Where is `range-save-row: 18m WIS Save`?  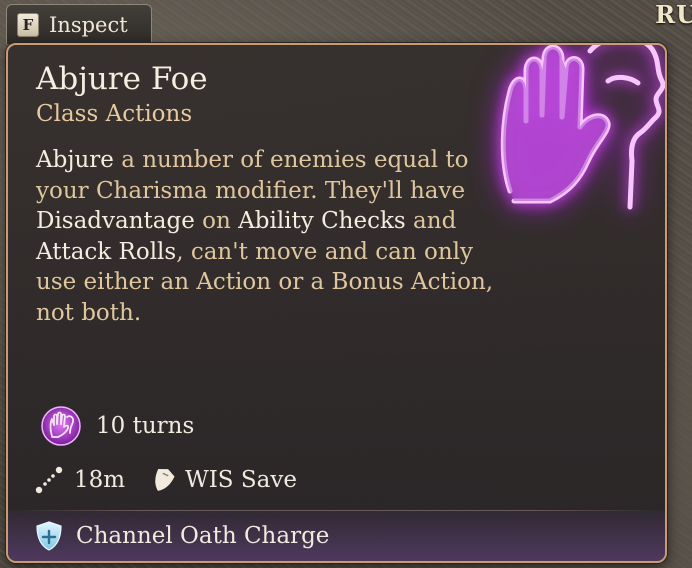
range-save-row: 18m WIS Save is located at coordinates (165, 480).